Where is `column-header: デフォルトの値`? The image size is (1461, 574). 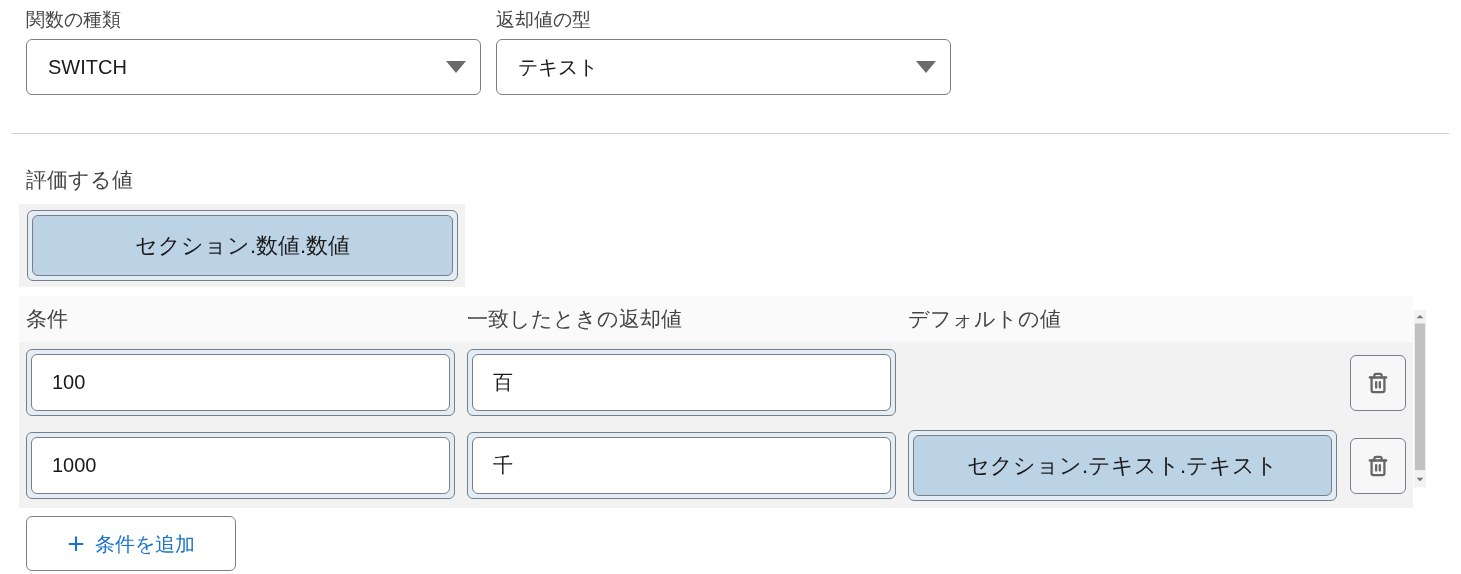
column-header: デフォルトの値 is located at coordinates (985, 318).